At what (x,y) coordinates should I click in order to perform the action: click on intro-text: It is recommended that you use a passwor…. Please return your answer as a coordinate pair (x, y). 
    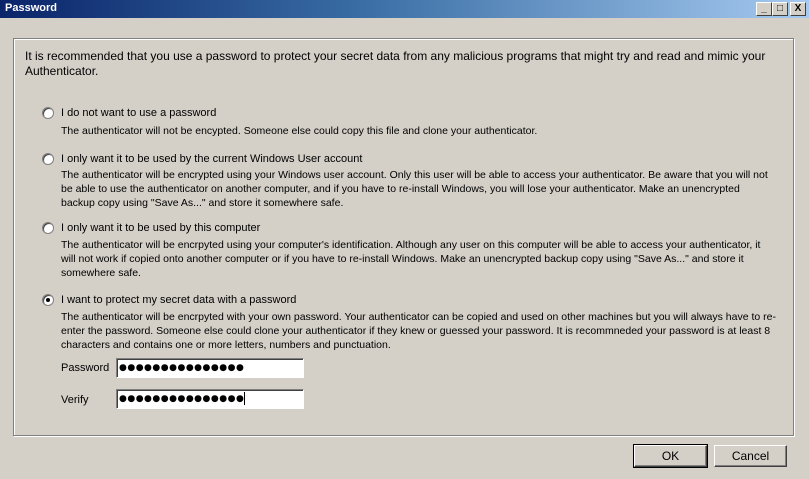
    Looking at the image, I should click on (395, 63).